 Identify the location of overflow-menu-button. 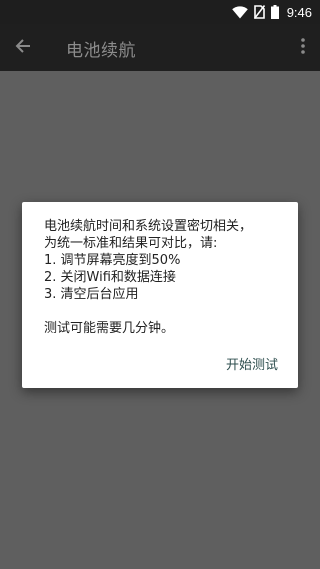
(303, 48).